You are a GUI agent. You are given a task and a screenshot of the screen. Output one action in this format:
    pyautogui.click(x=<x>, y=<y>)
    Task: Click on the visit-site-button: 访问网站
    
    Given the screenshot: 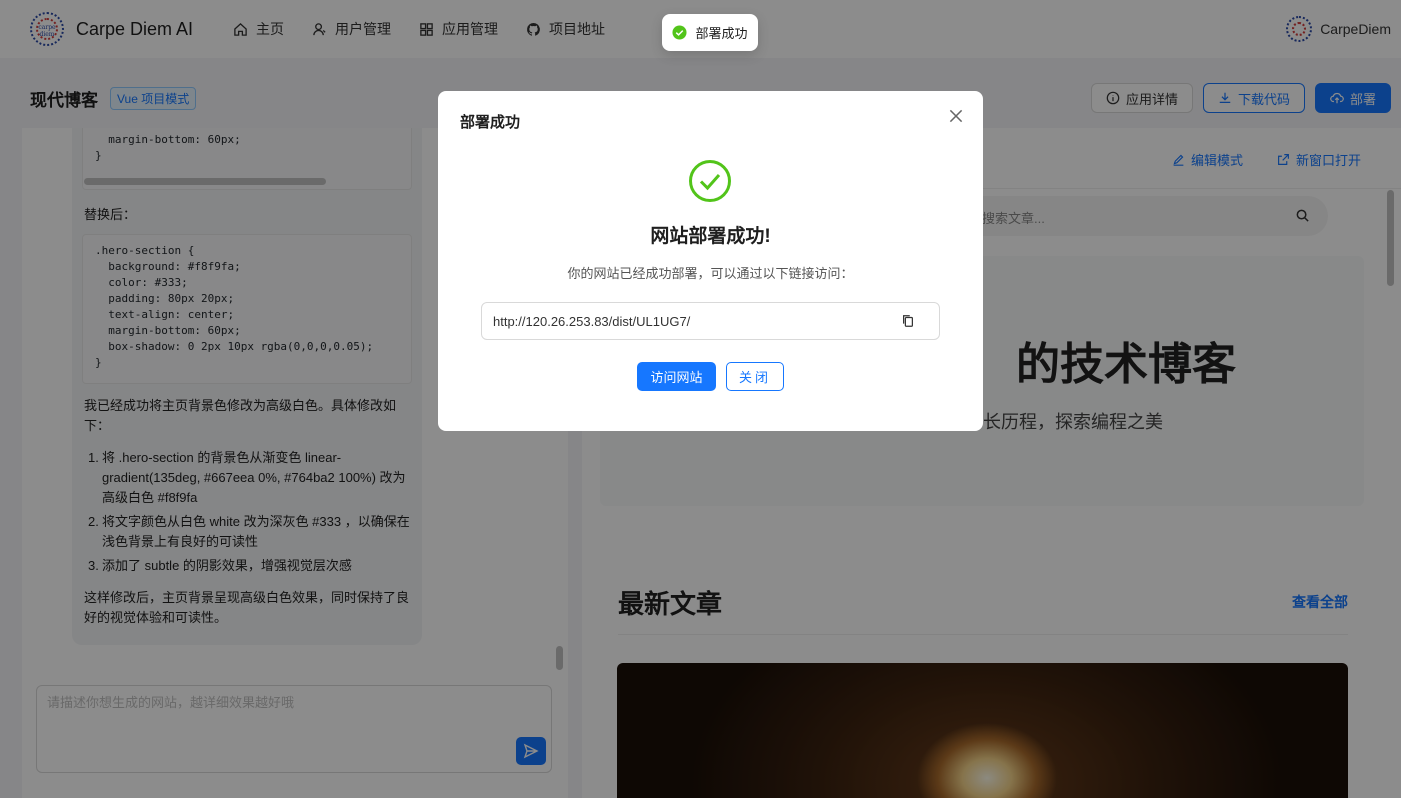 What is the action you would take?
    pyautogui.click(x=676, y=376)
    